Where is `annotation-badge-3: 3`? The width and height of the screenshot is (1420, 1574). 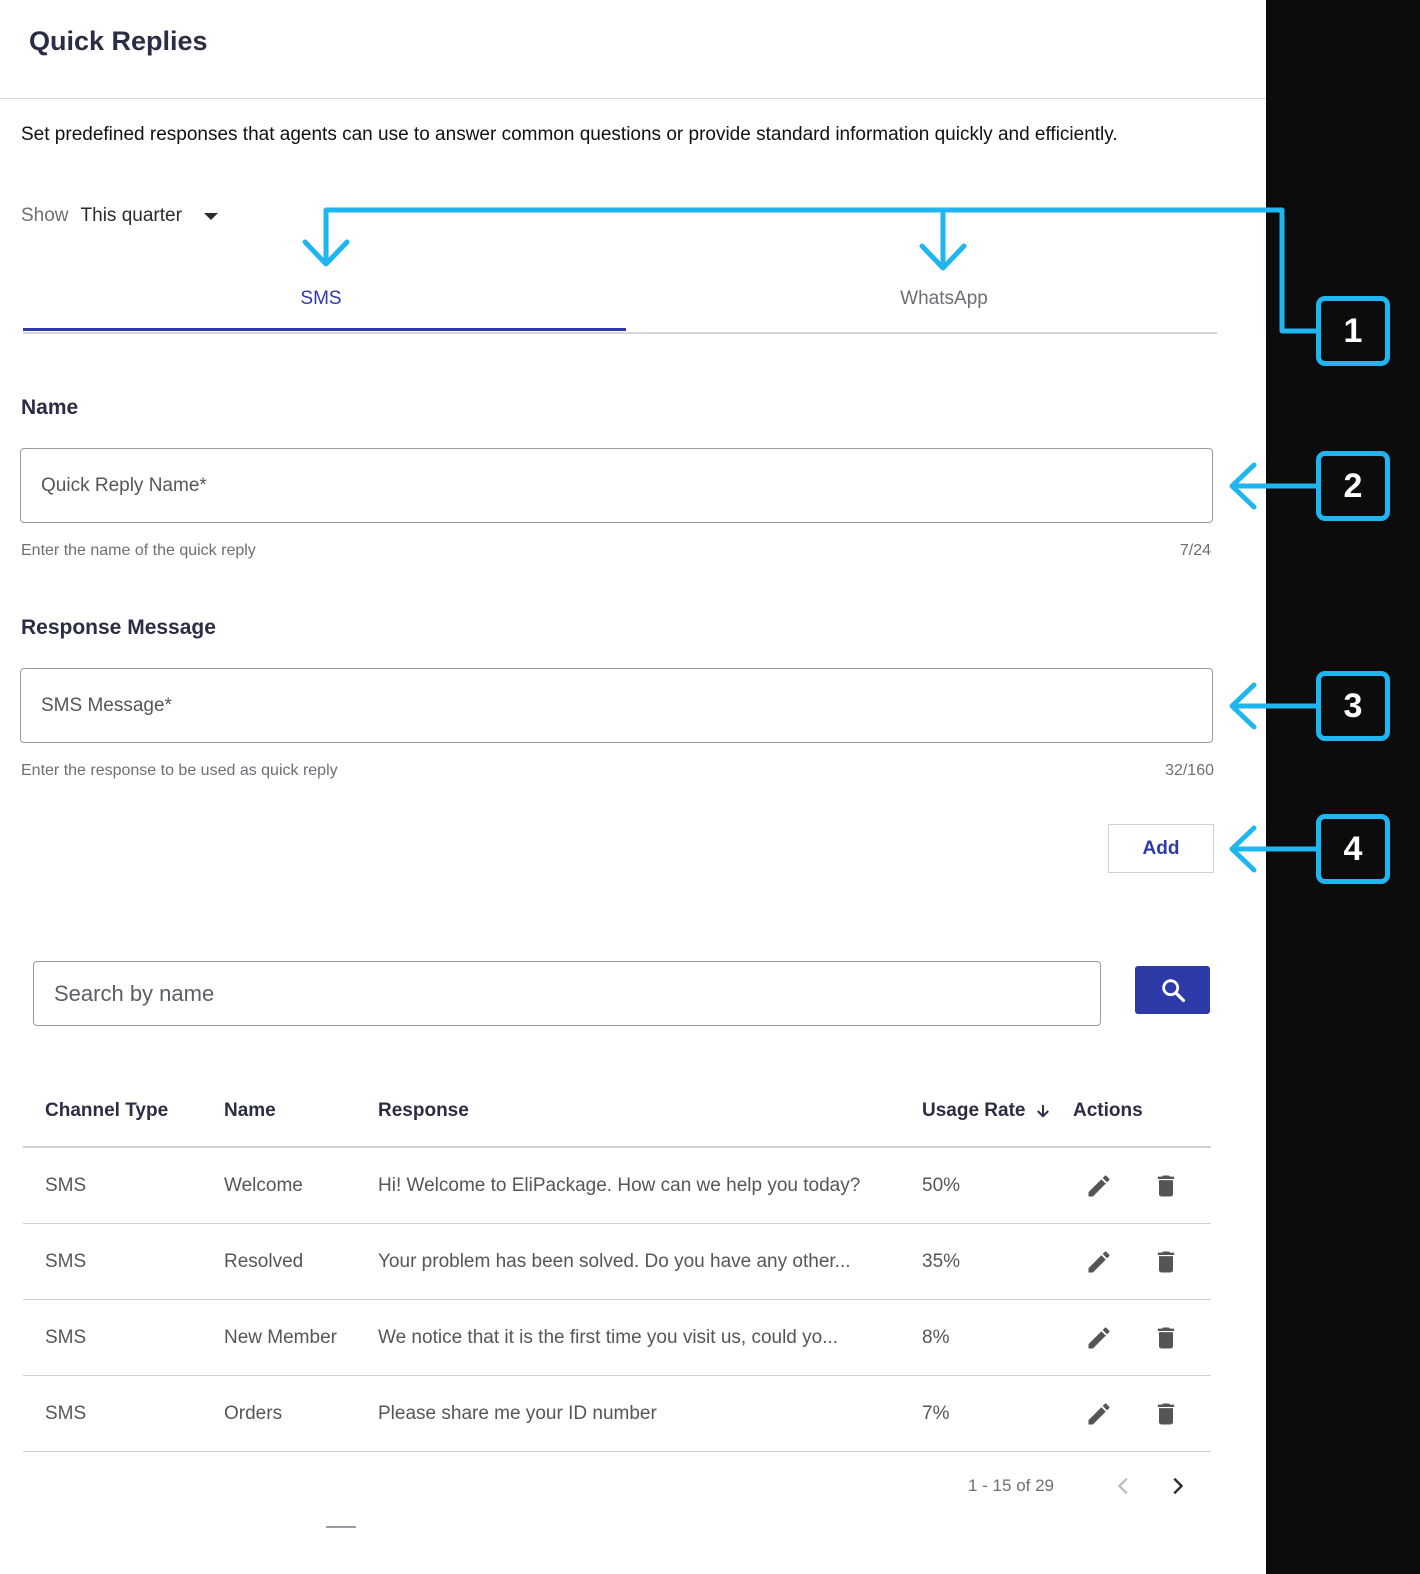
annotation-badge-3: 3 is located at coordinates (1353, 706).